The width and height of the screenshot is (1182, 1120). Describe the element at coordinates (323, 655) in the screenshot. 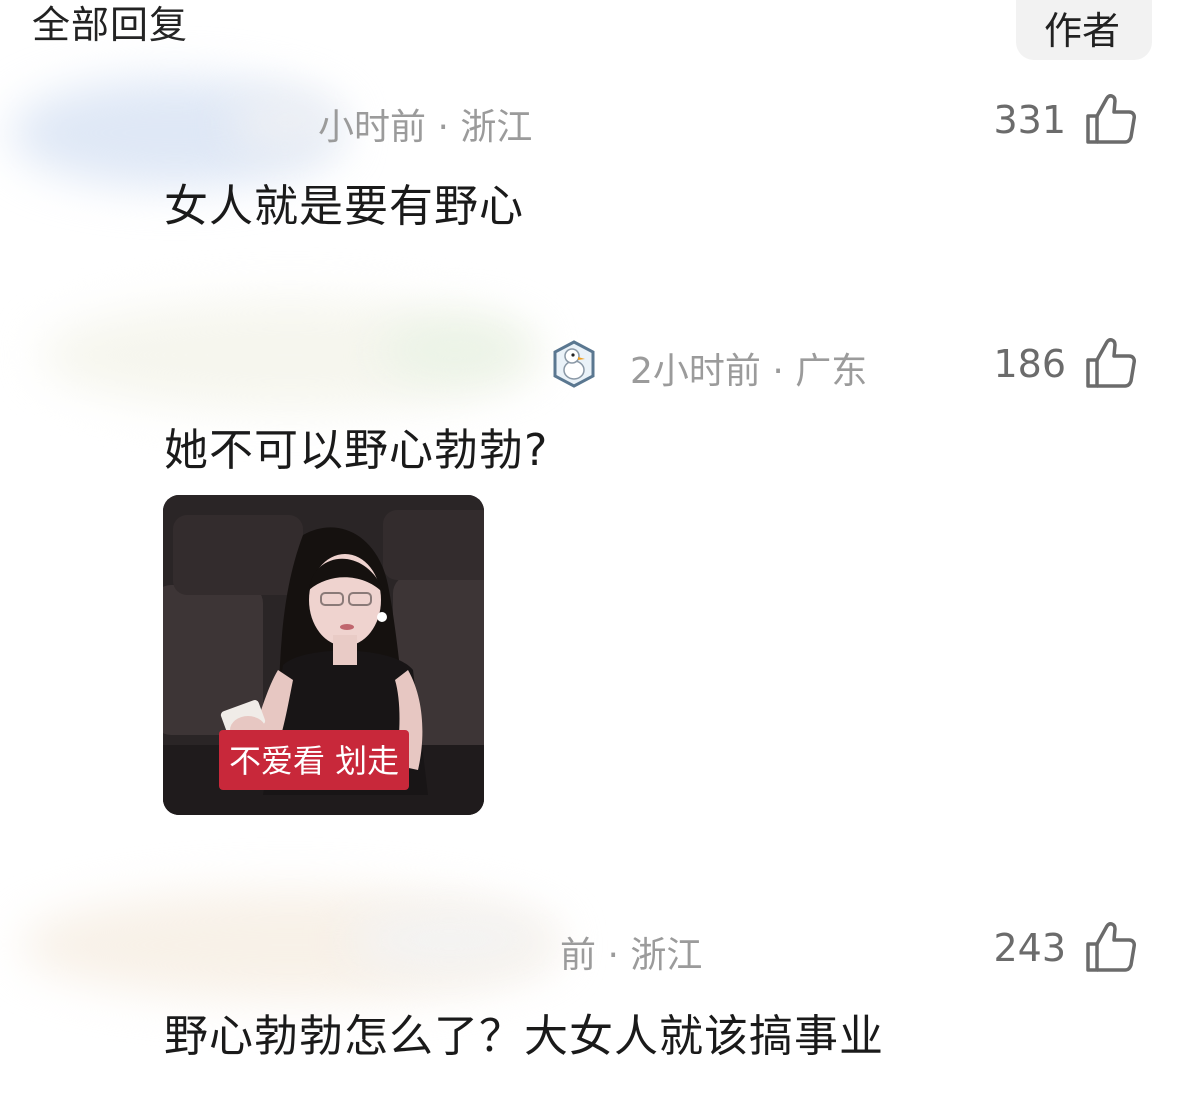

I see `sticker-image: 不爱看 划走` at that location.